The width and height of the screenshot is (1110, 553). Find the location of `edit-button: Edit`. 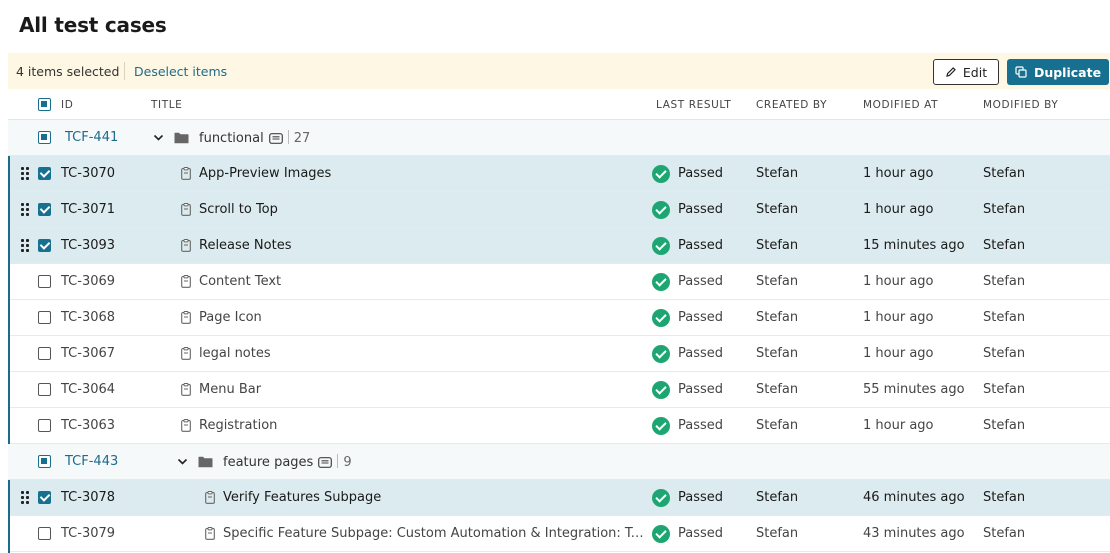

edit-button: Edit is located at coordinates (966, 72).